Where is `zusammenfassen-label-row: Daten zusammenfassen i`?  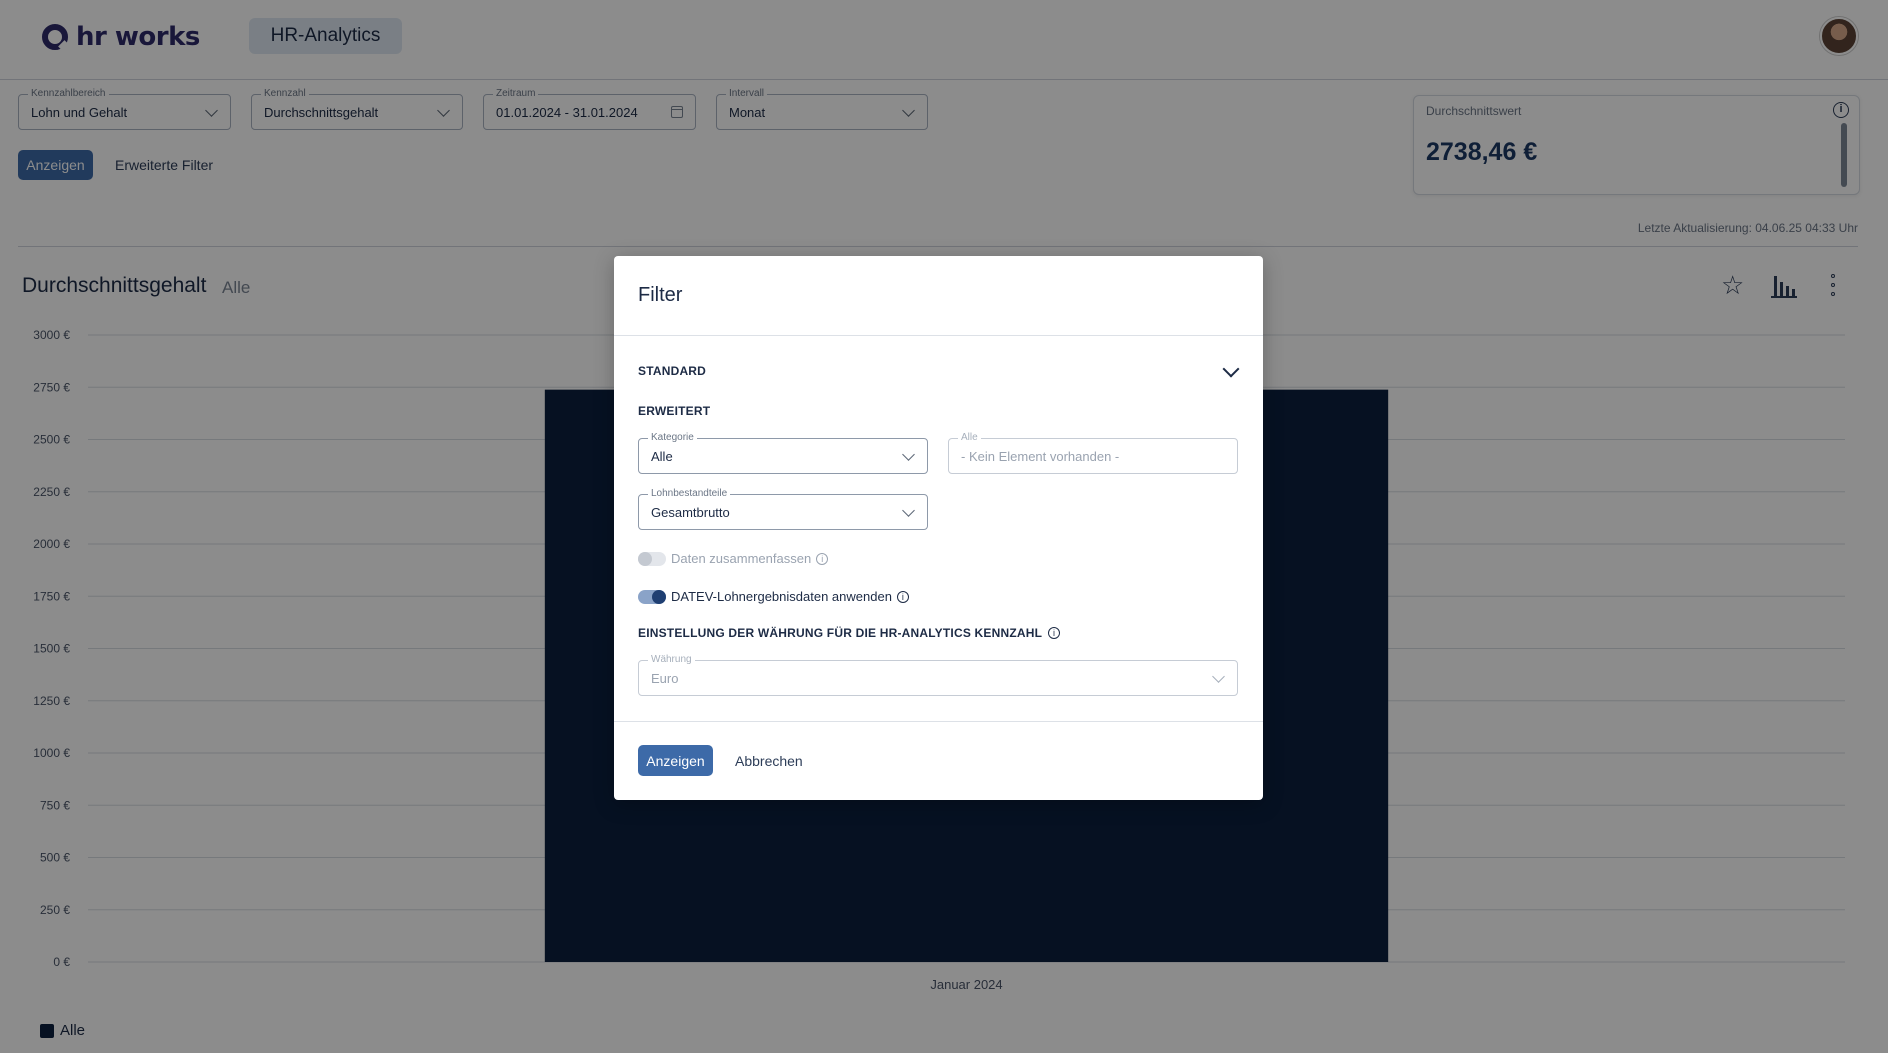 zusammenfassen-label-row: Daten zusammenfassen i is located at coordinates (750, 558).